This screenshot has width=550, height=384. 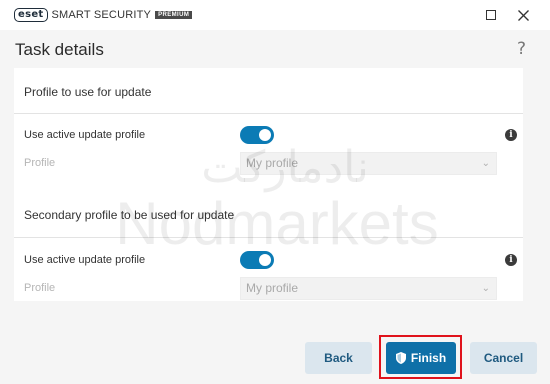 What do you see at coordinates (275, 49) in the screenshot?
I see `page-header: Task details ?` at bounding box center [275, 49].